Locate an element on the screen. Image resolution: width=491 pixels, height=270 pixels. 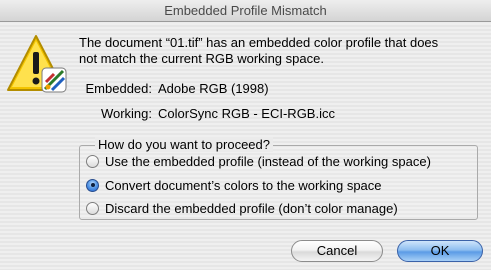
message-line-2: not match the current RGB working space. is located at coordinates (201, 58).